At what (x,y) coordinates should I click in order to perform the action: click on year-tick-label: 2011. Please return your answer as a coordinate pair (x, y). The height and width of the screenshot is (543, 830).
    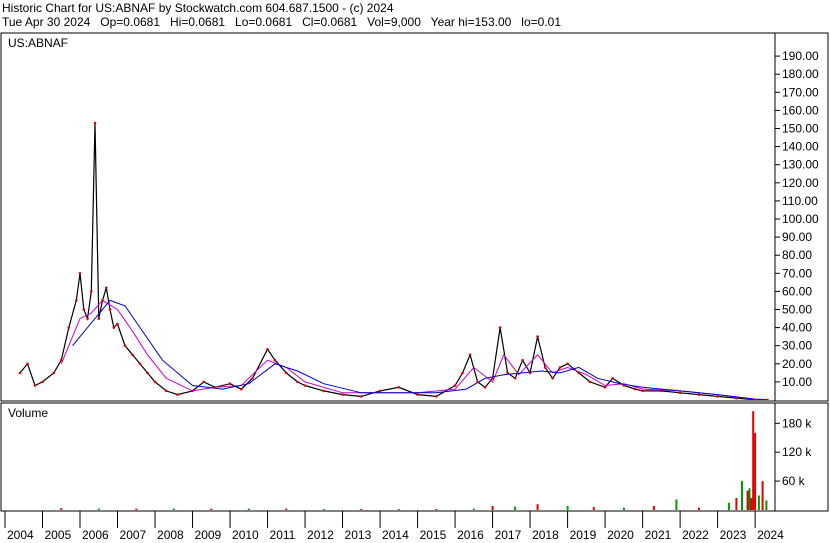
    Looking at the image, I should click on (283, 535).